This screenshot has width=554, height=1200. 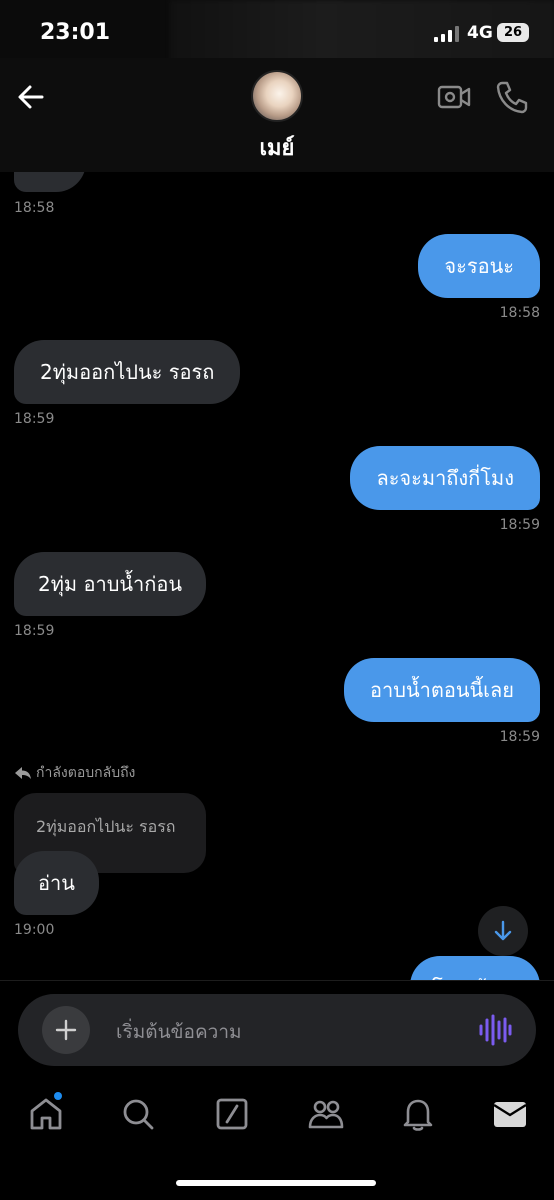 I want to click on tab-search, so click(x=138, y=1114).